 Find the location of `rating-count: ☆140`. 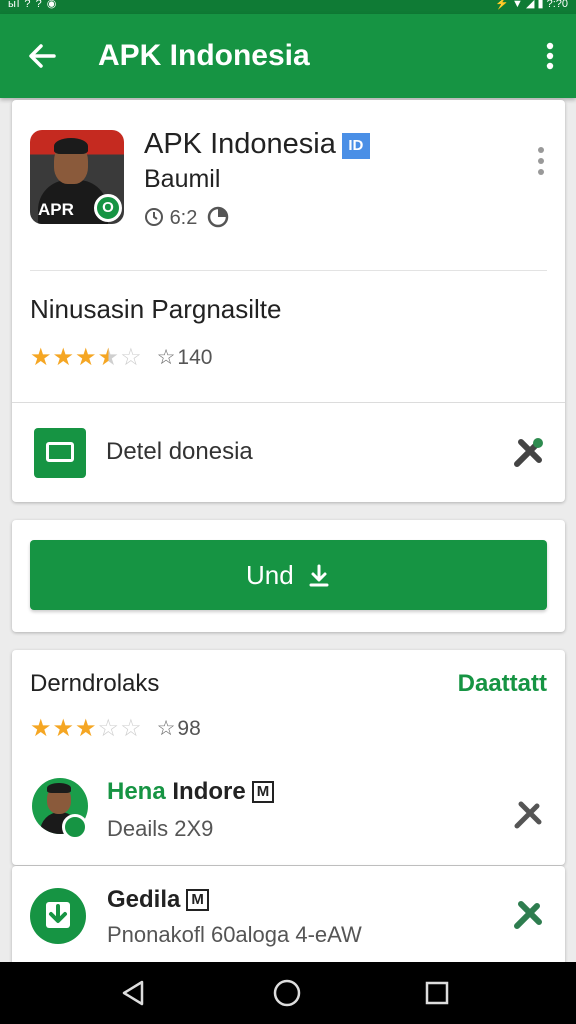

rating-count: ☆140 is located at coordinates (185, 357).